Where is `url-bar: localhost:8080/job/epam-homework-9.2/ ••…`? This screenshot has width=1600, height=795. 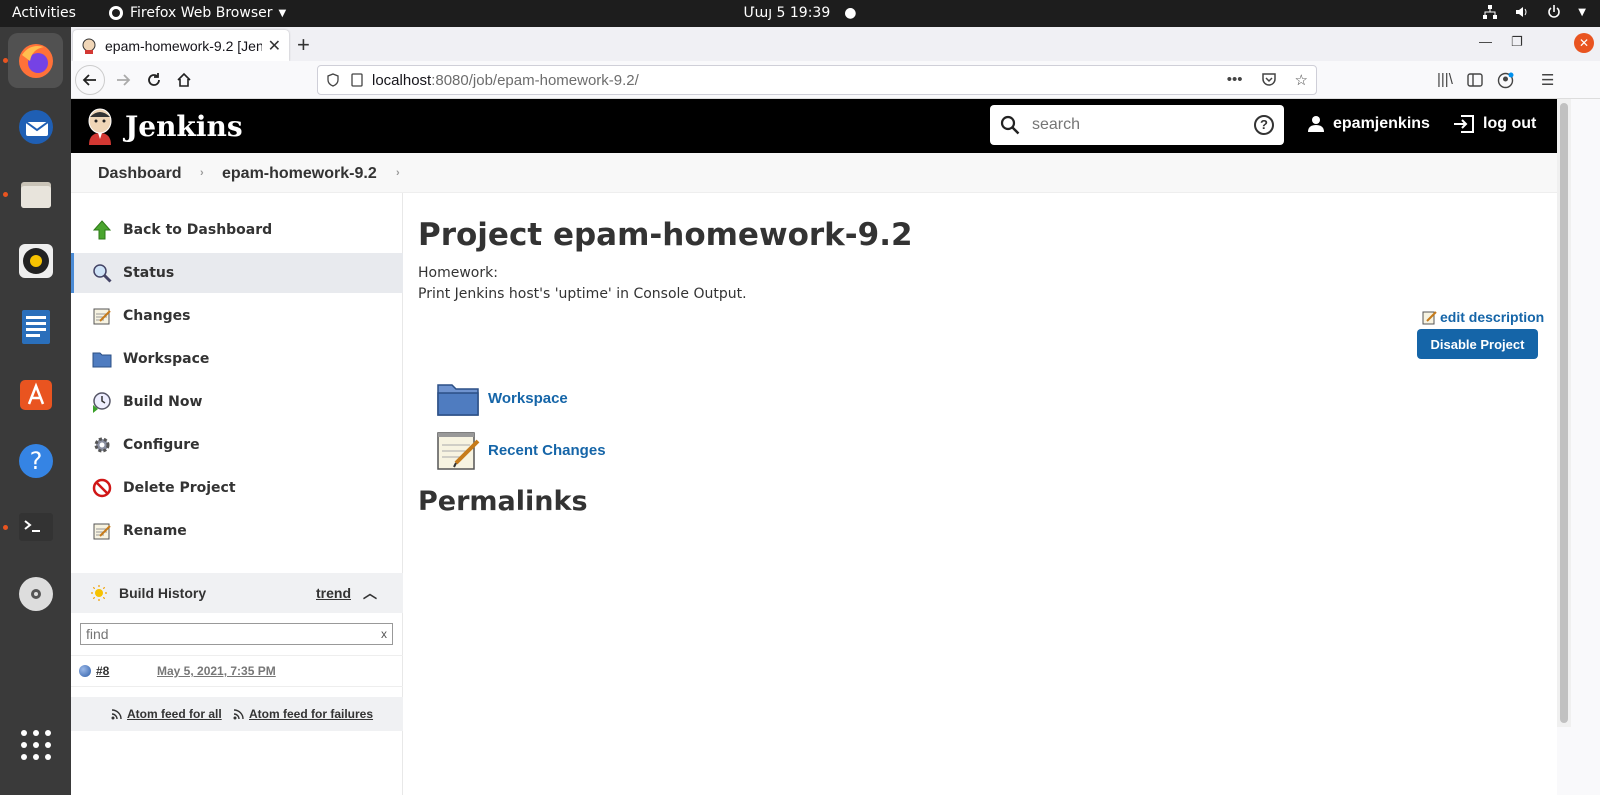 url-bar: localhost:8080/job/epam-homework-9.2/ ••… is located at coordinates (817, 80).